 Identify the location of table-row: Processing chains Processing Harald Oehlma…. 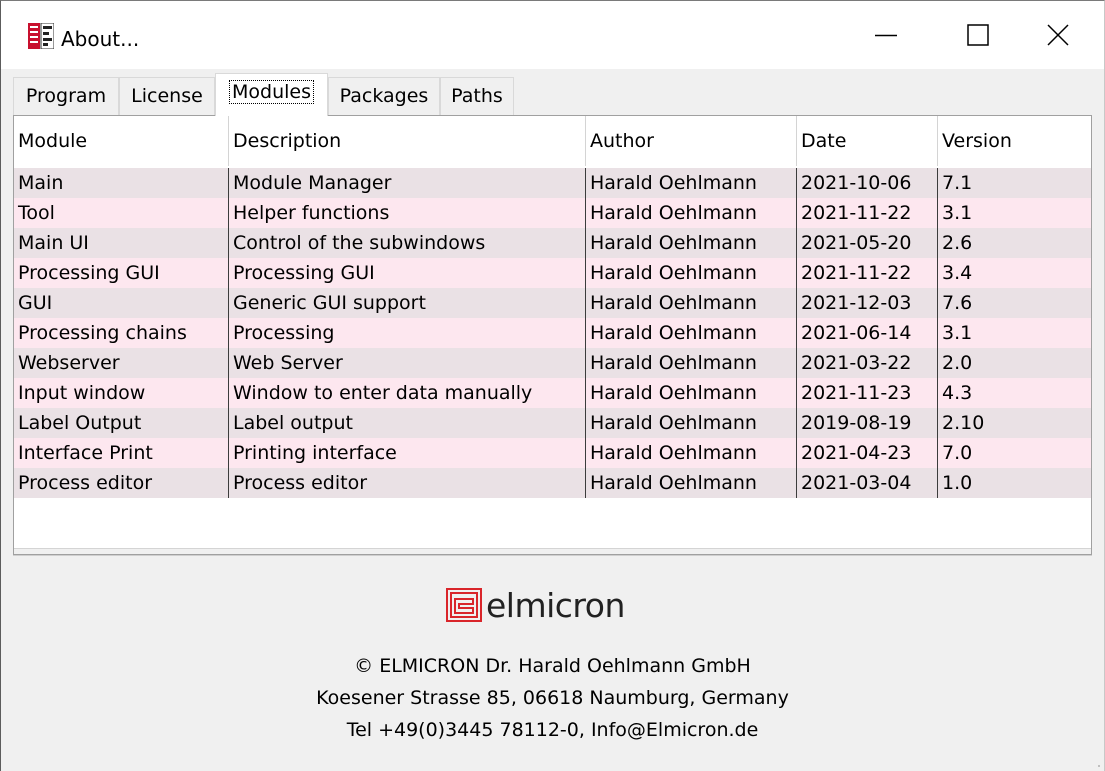
(552, 333).